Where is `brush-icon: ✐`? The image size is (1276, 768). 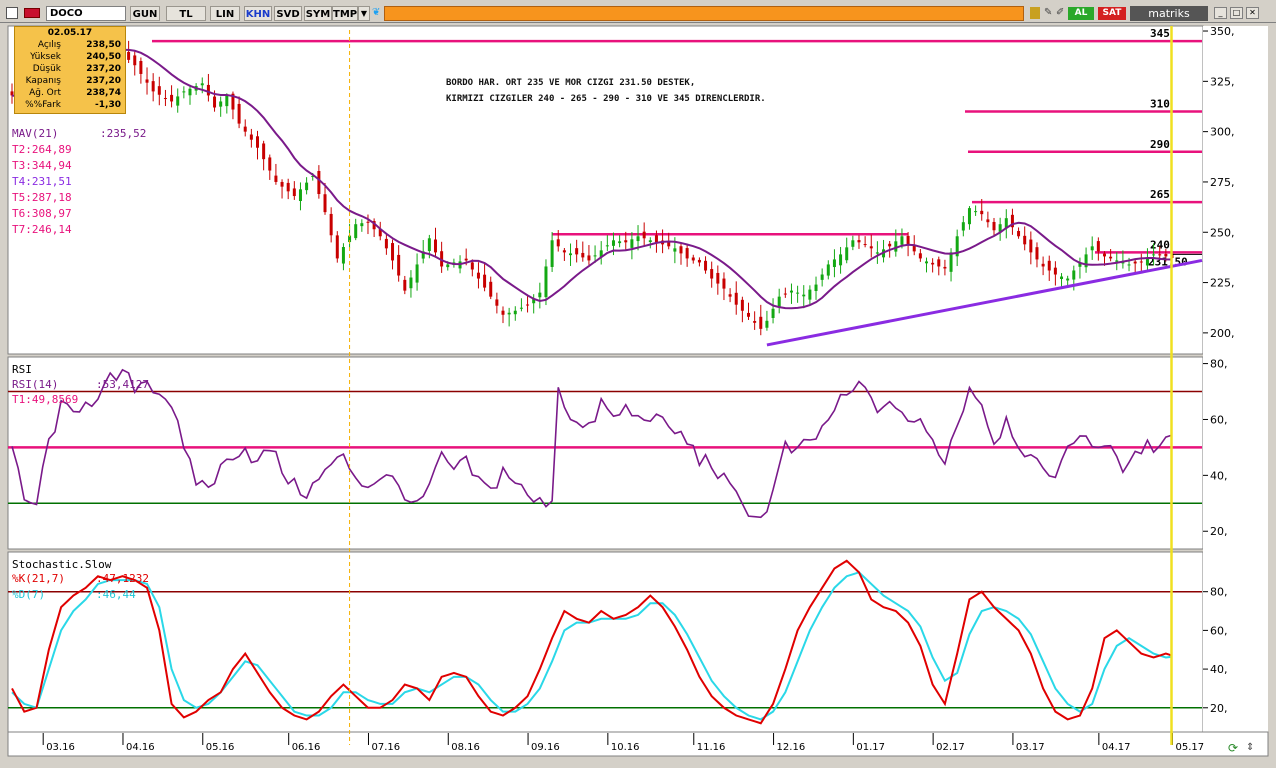
brush-icon: ✐ is located at coordinates (1061, 13).